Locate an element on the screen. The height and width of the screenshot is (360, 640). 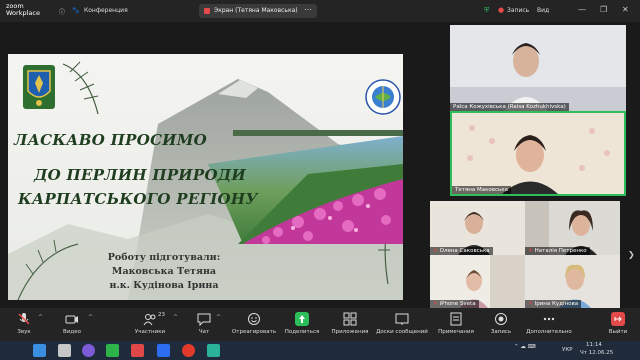
chat-label: Чат is located at coordinates (204, 332).